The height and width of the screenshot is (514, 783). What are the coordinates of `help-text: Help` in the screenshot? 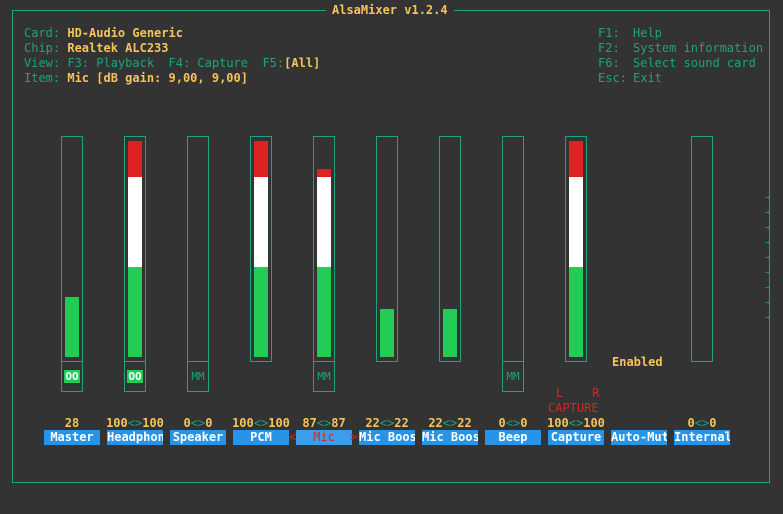 It's located at (647, 33).